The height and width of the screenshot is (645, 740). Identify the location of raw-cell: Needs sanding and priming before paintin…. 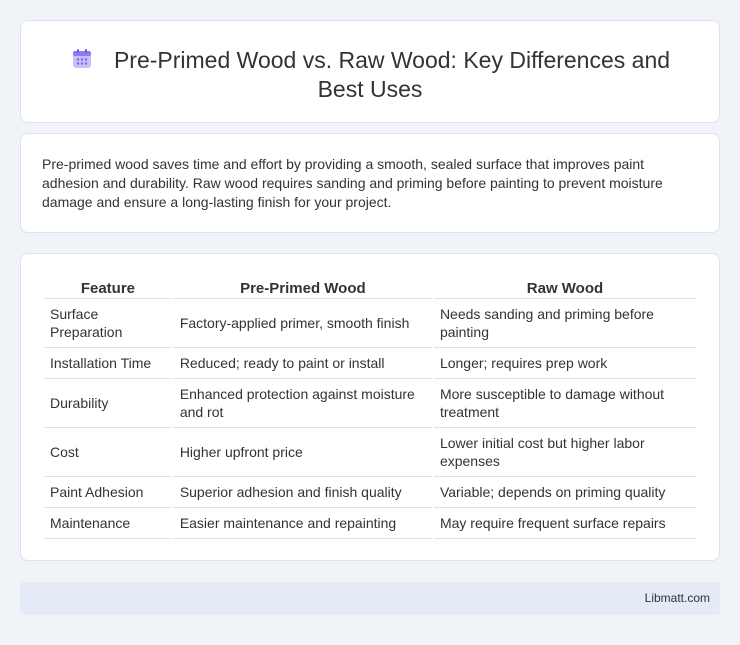
(564, 323).